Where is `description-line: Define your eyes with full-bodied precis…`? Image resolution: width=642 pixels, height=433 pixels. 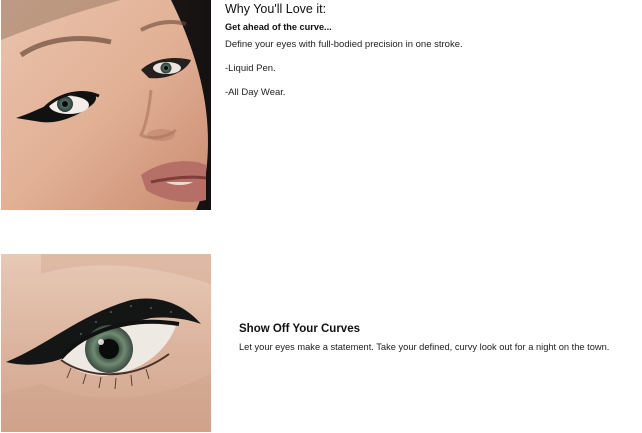 description-line: Define your eyes with full-bodied precis… is located at coordinates (344, 44).